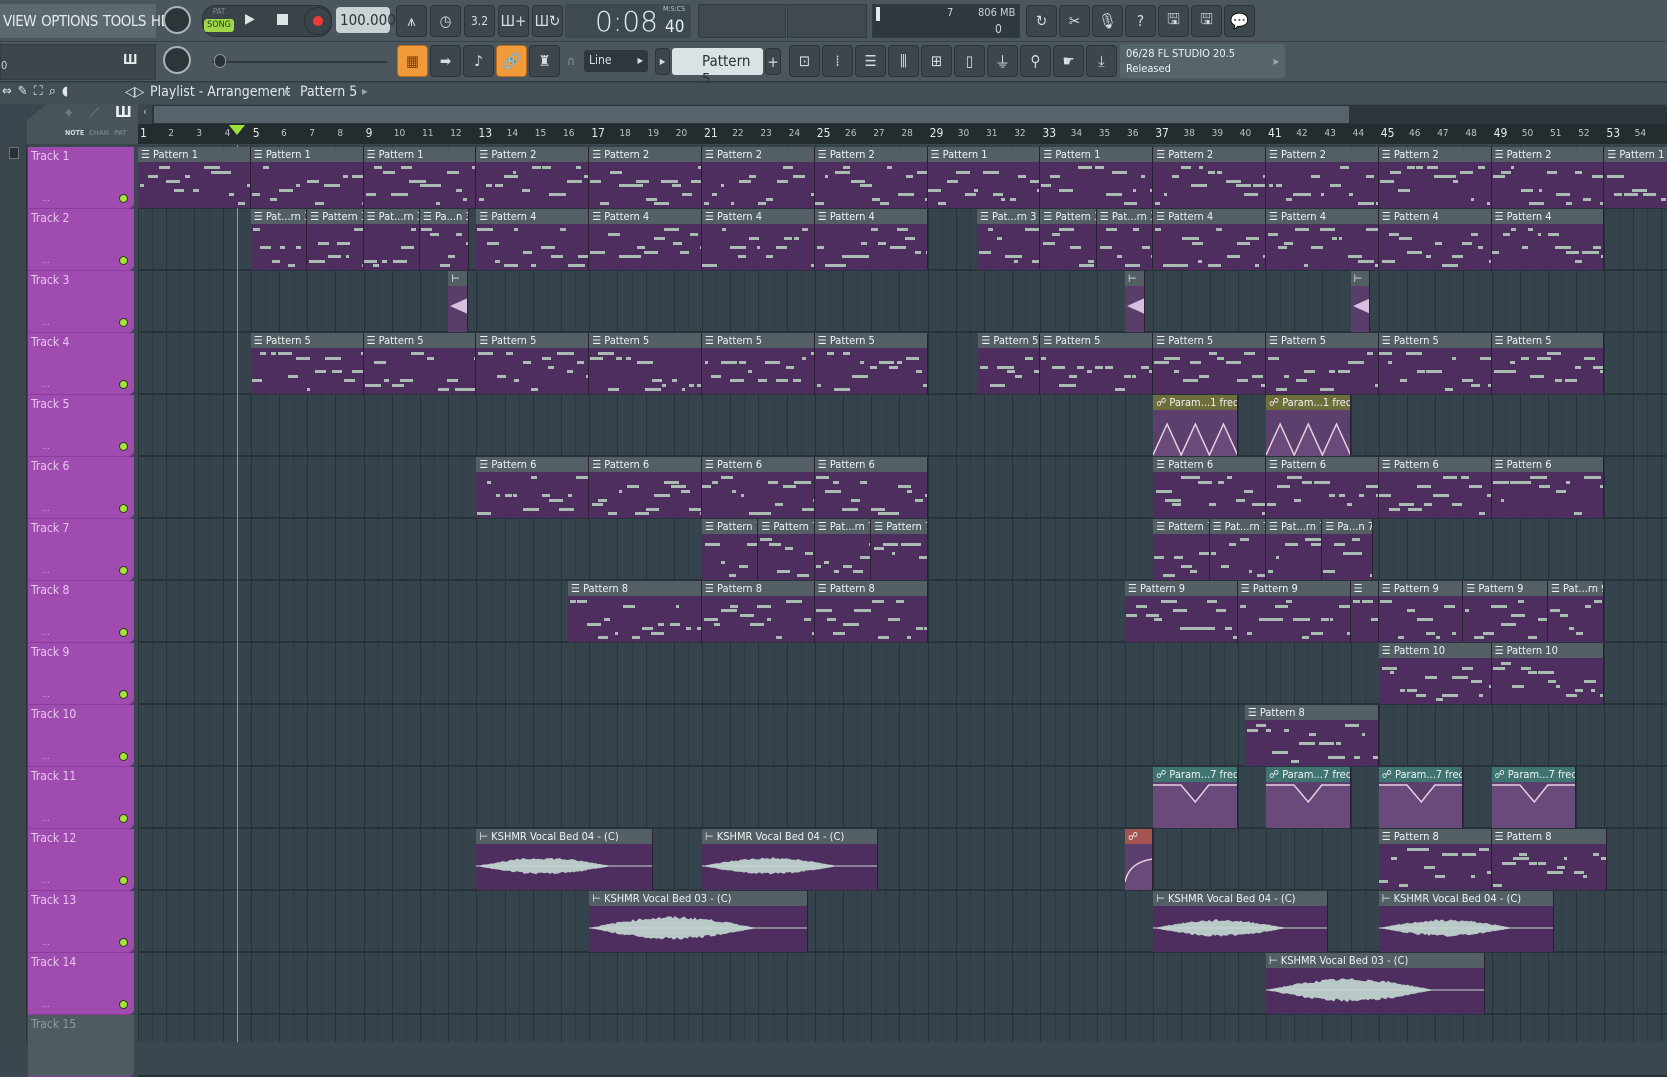 The height and width of the screenshot is (1077, 1667). I want to click on cut-button: ✂, so click(1074, 21).